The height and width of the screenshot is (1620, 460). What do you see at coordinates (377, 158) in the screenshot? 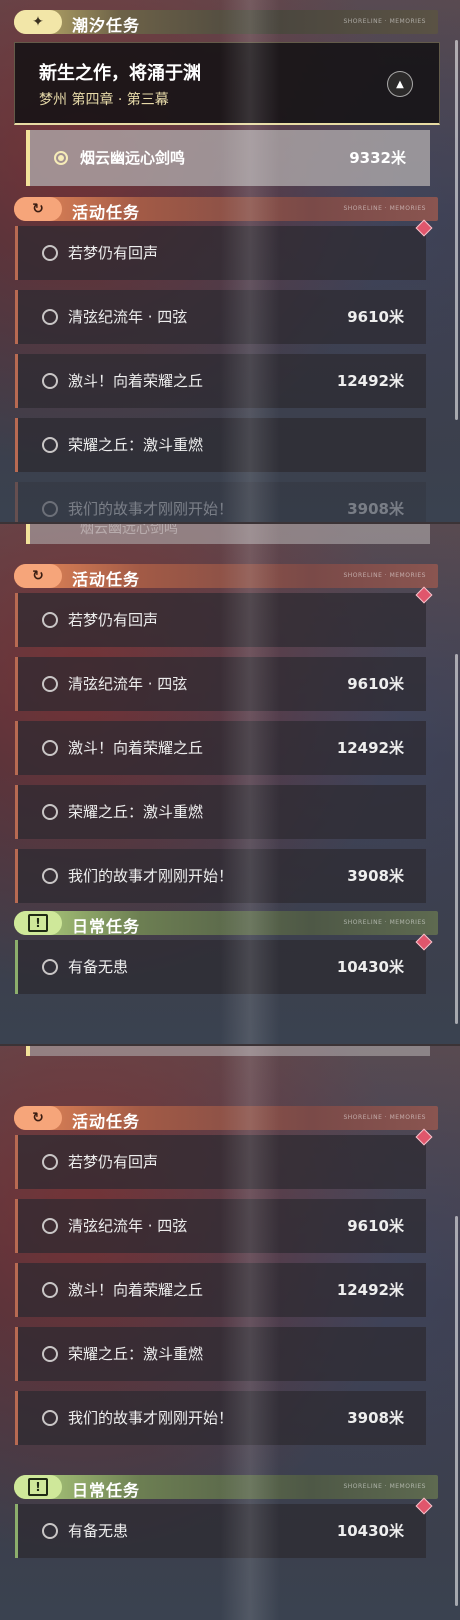
I see `quest-distance: 9332米` at bounding box center [377, 158].